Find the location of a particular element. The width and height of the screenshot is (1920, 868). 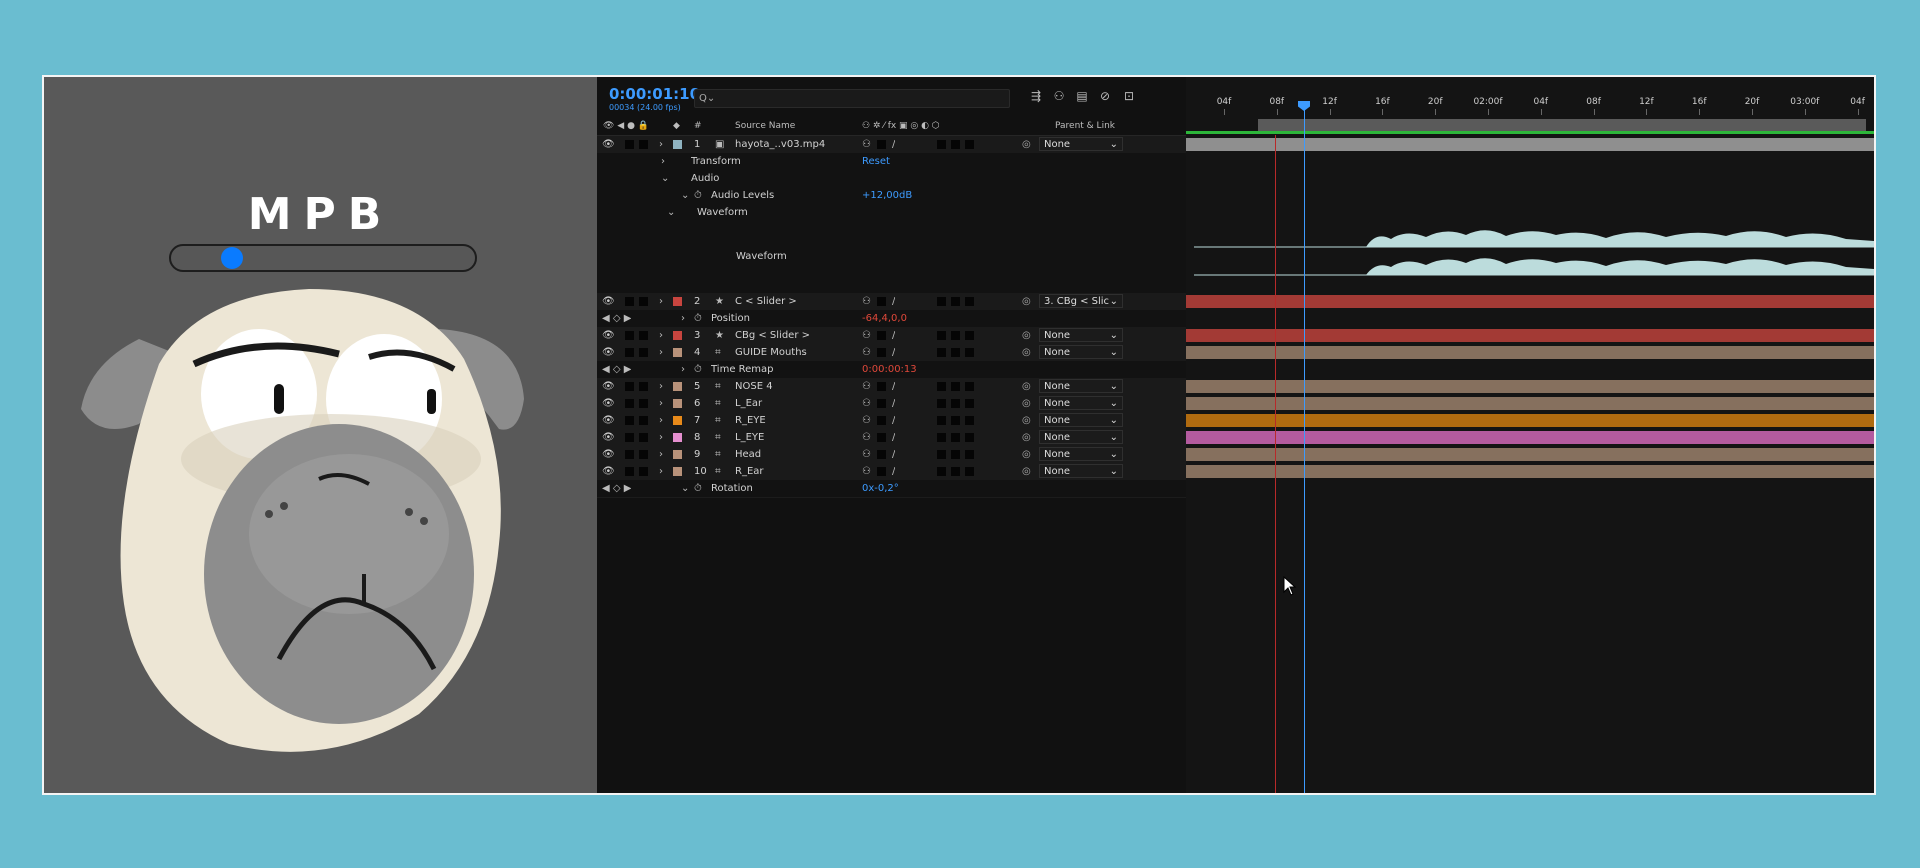

property-value: 0x-0,2° is located at coordinates (880, 488).